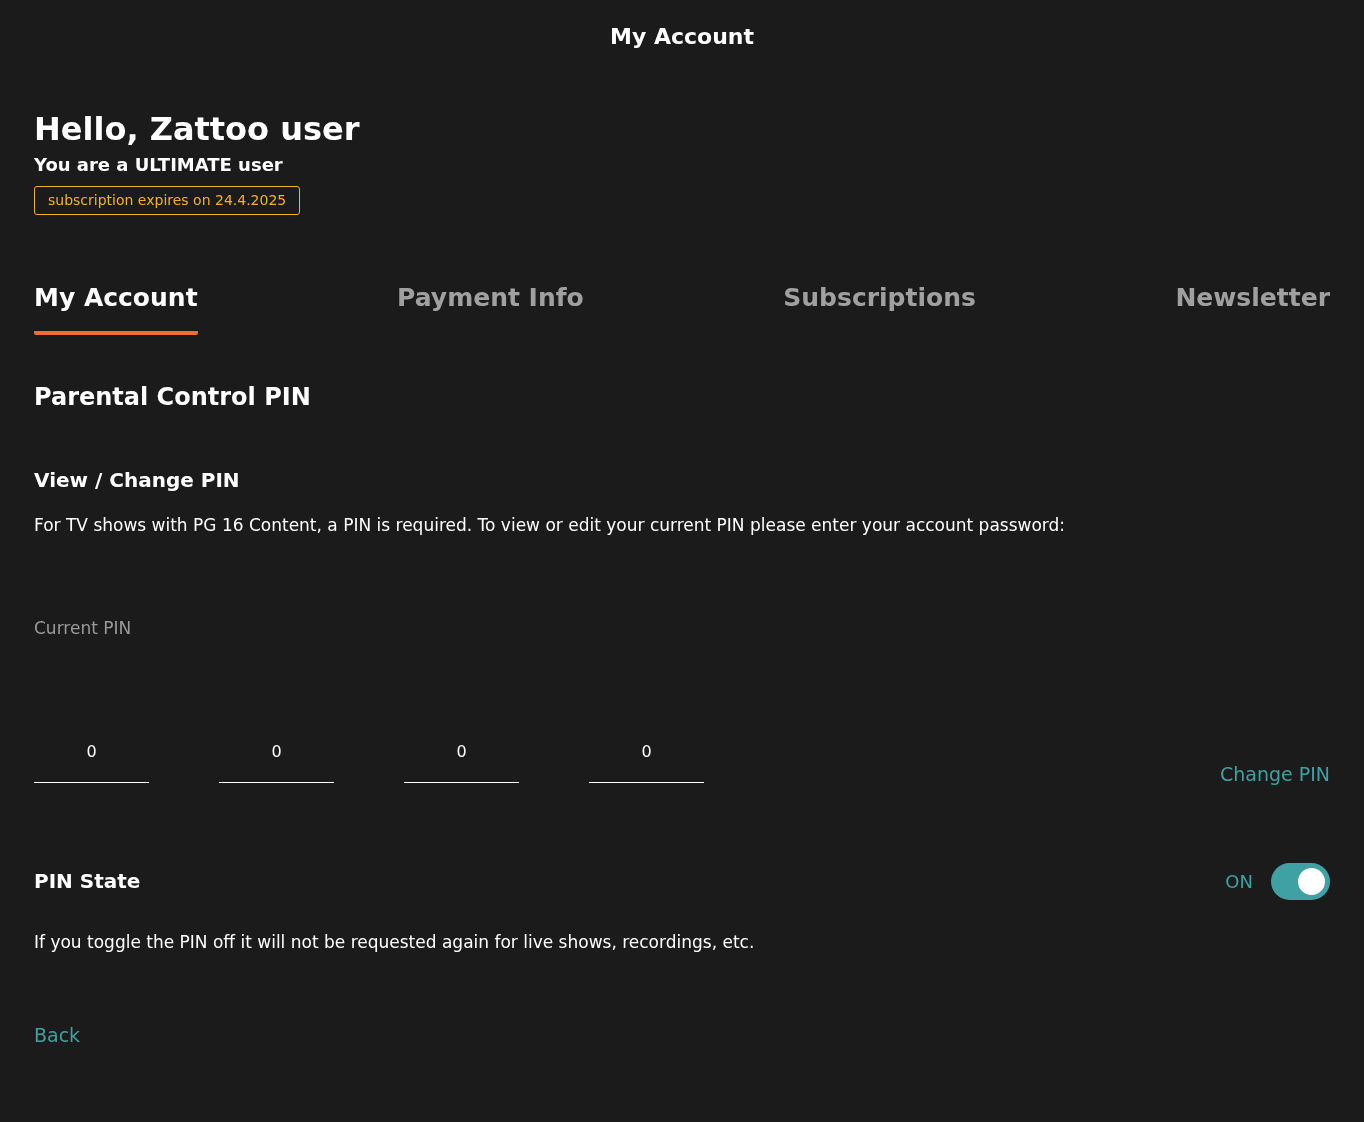 The height and width of the screenshot is (1122, 1364). What do you see at coordinates (395, 942) in the screenshot?
I see `pin-state-description: If you toggle the PIN off it will not be requested again for live shows, recordings, etc.` at bounding box center [395, 942].